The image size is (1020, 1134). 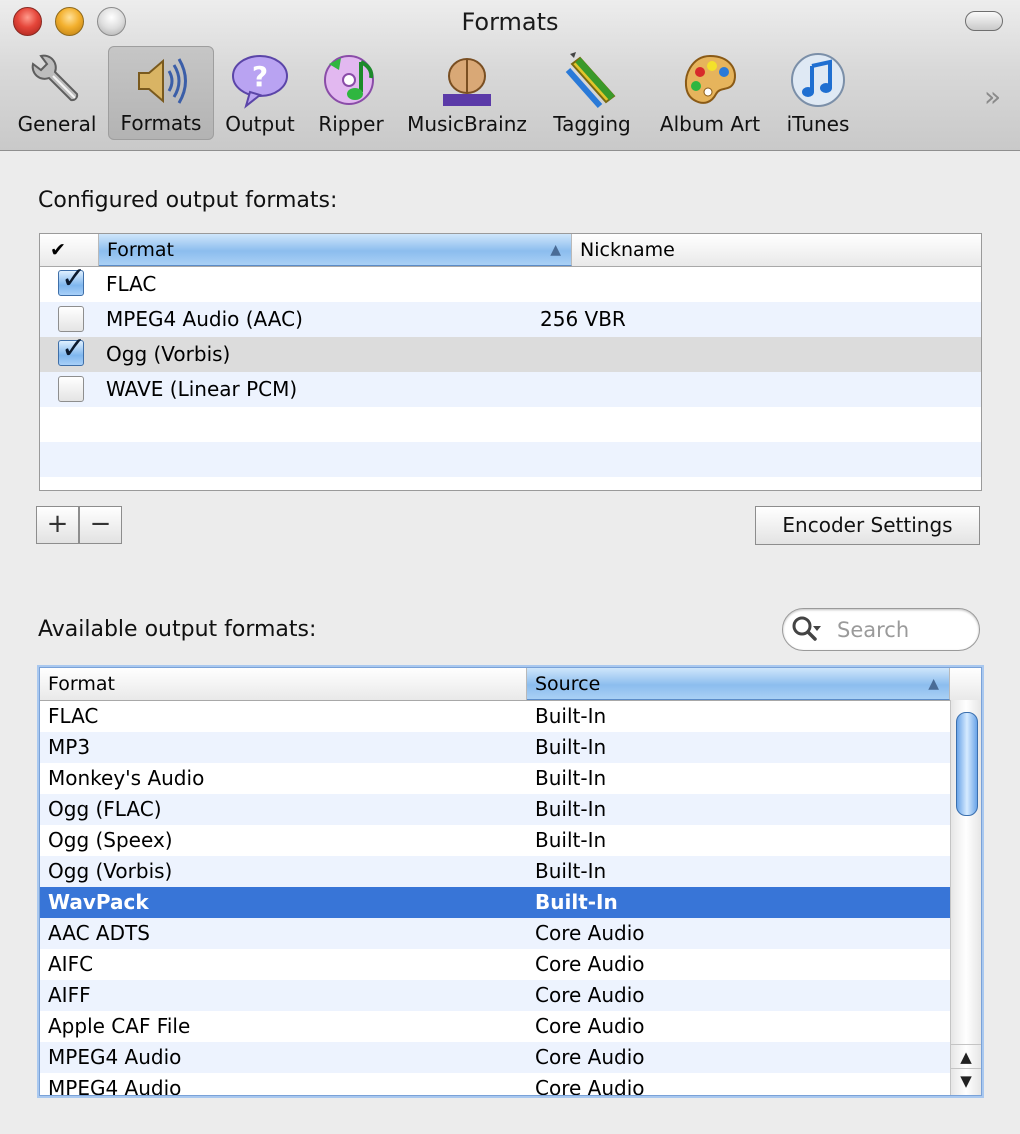 What do you see at coordinates (510, 281) in the screenshot?
I see `table-row: ✓ FLAC` at bounding box center [510, 281].